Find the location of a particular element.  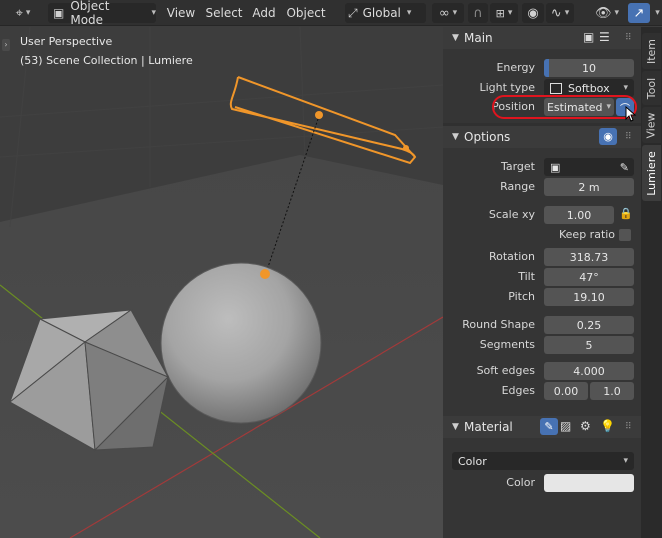

tilt-label: Tilt is located at coordinates (526, 276).